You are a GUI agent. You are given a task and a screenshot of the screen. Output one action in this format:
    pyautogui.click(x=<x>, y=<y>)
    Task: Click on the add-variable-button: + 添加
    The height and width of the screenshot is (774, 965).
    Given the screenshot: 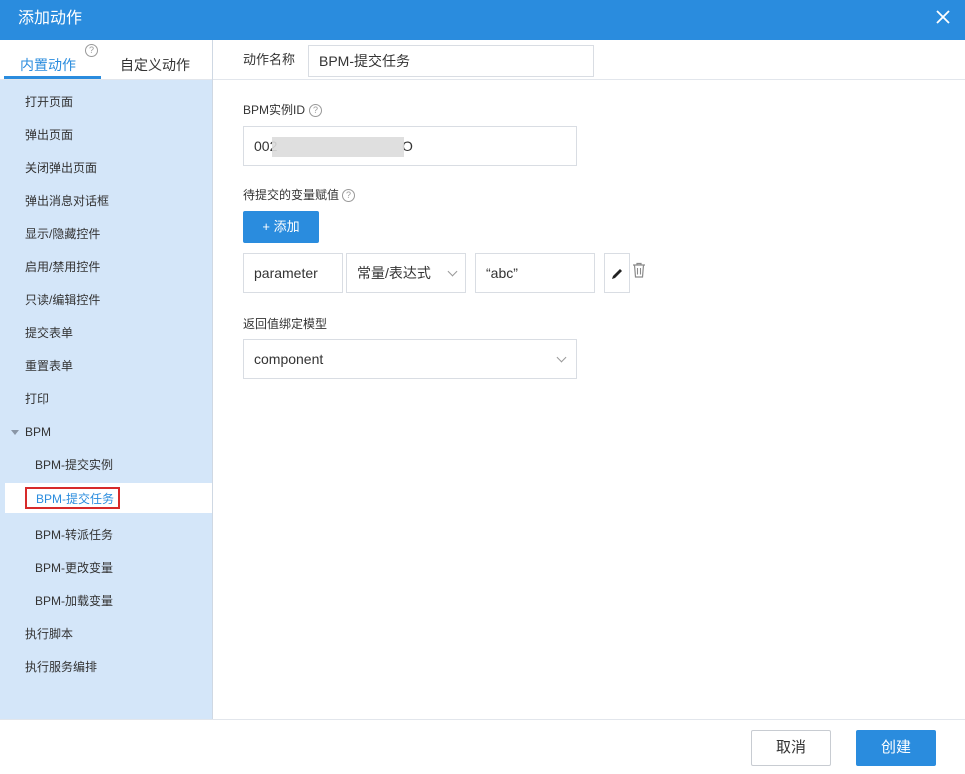 What is the action you would take?
    pyautogui.click(x=281, y=227)
    